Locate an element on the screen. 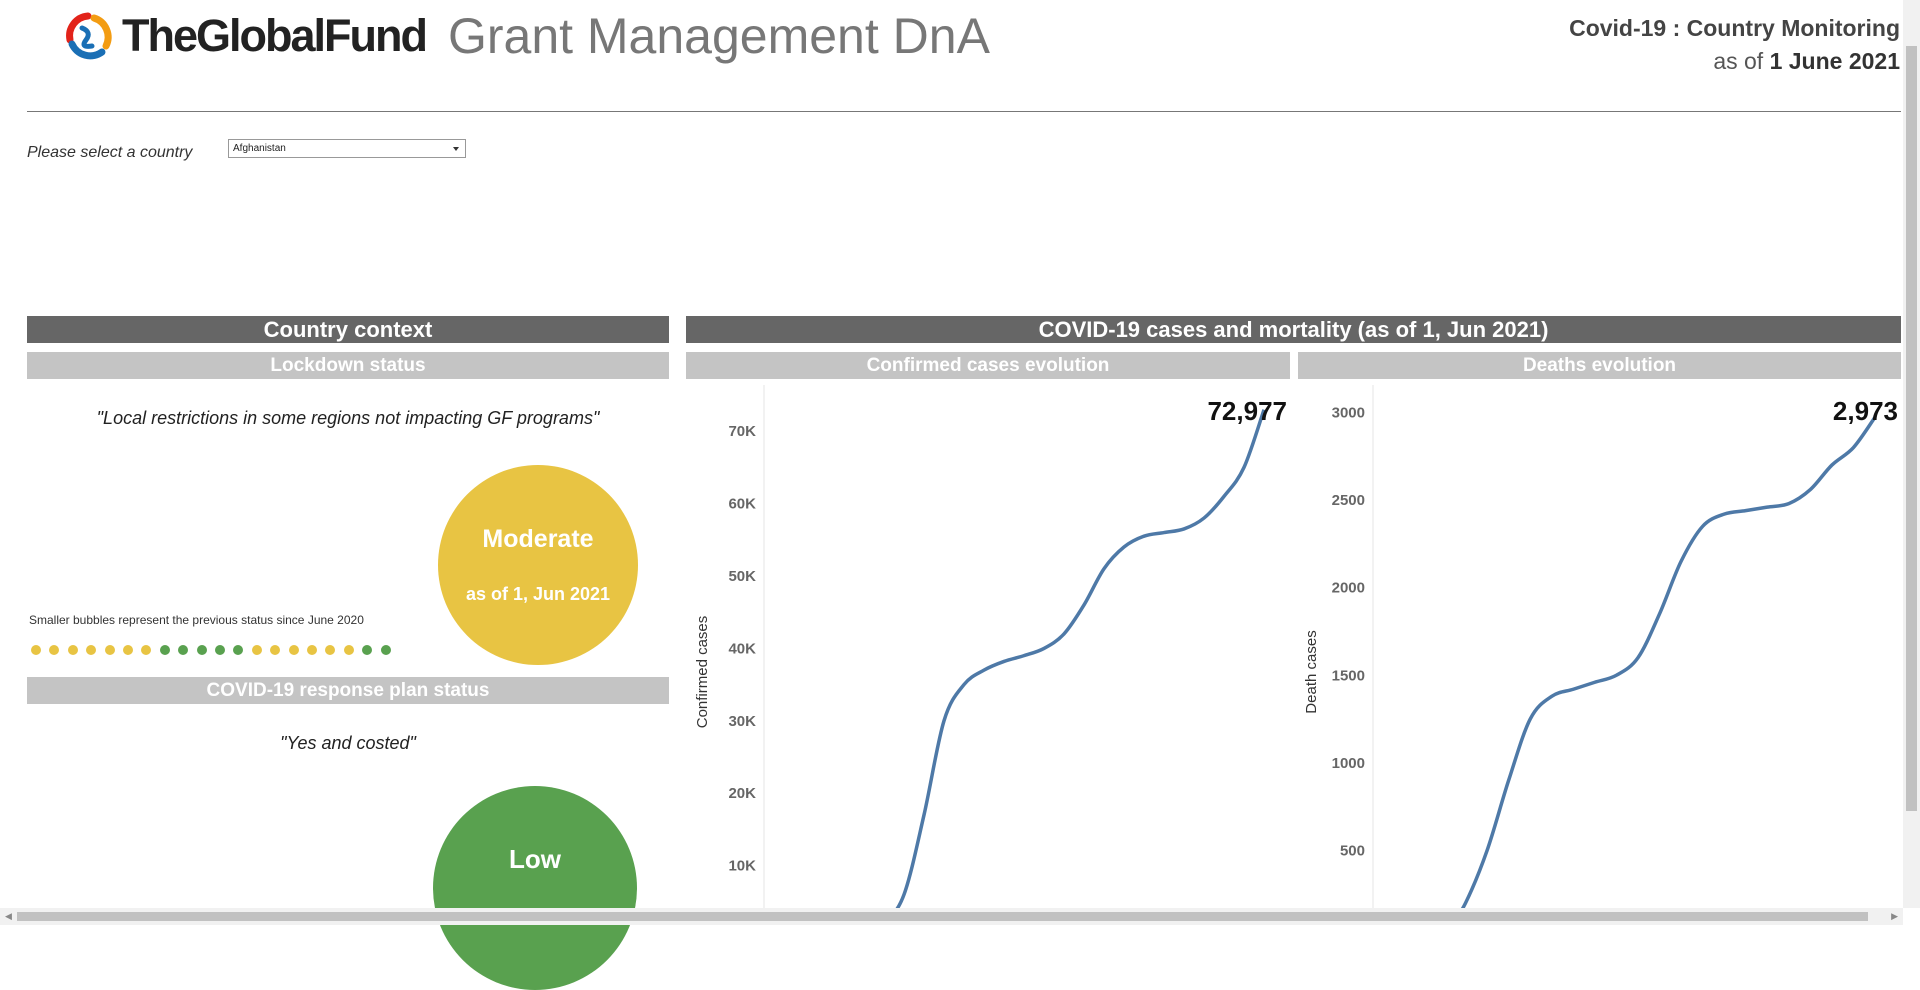  global-fund-logo: TheGlobalFund Grant Management DnA is located at coordinates (526, 36).